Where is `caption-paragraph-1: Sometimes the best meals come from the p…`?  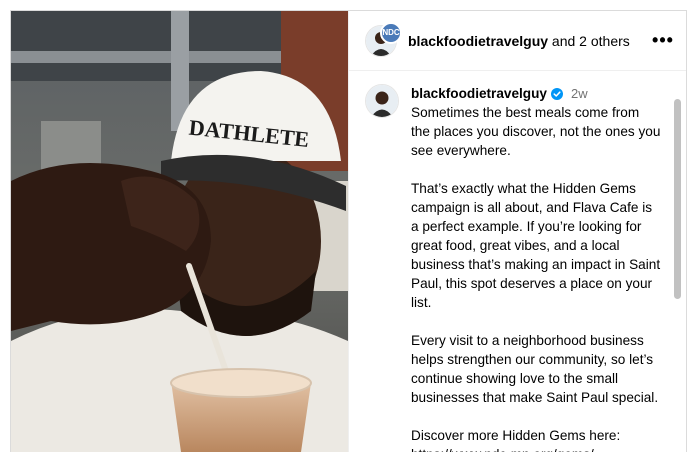
caption-paragraph-1: Sometimes the best meals come from the p… is located at coordinates (538, 131).